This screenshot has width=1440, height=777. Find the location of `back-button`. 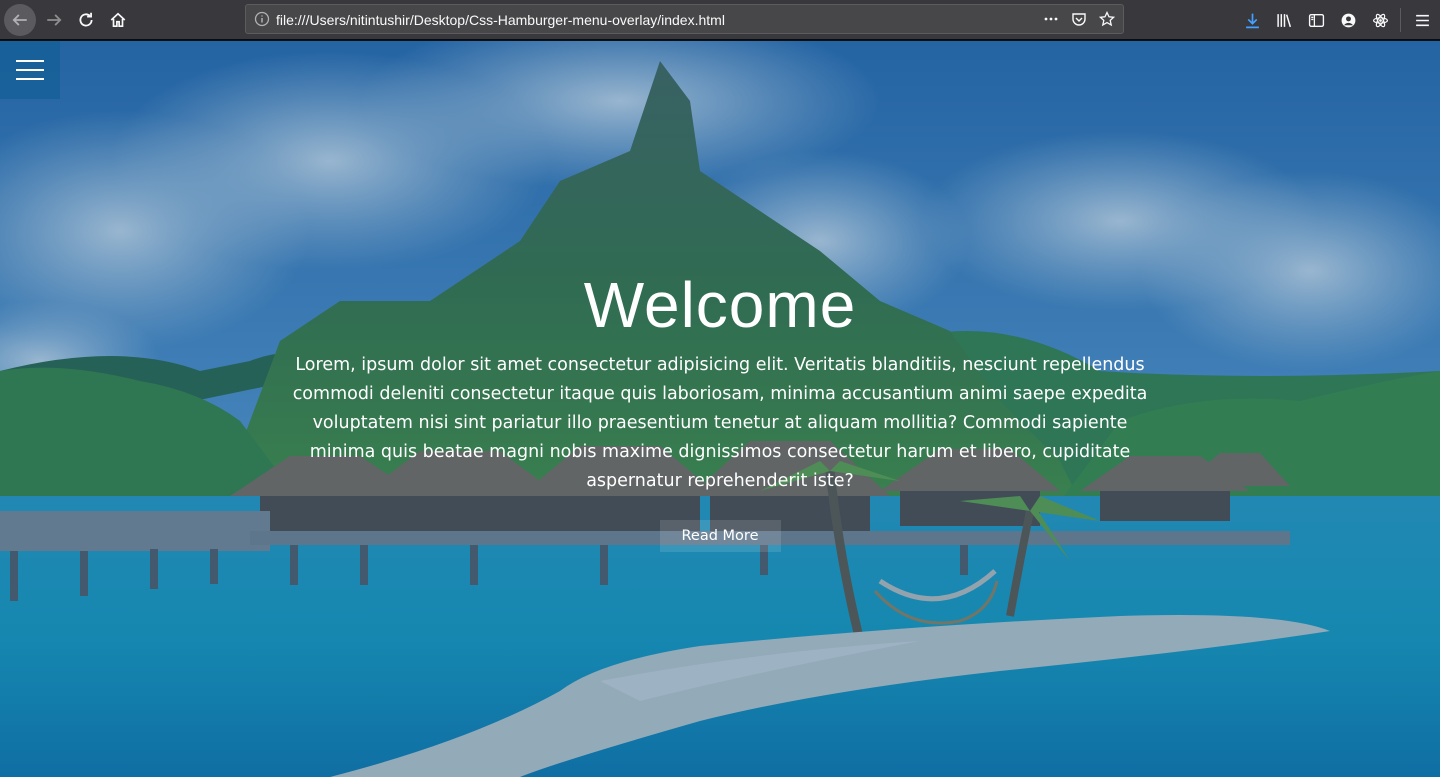

back-button is located at coordinates (20, 20).